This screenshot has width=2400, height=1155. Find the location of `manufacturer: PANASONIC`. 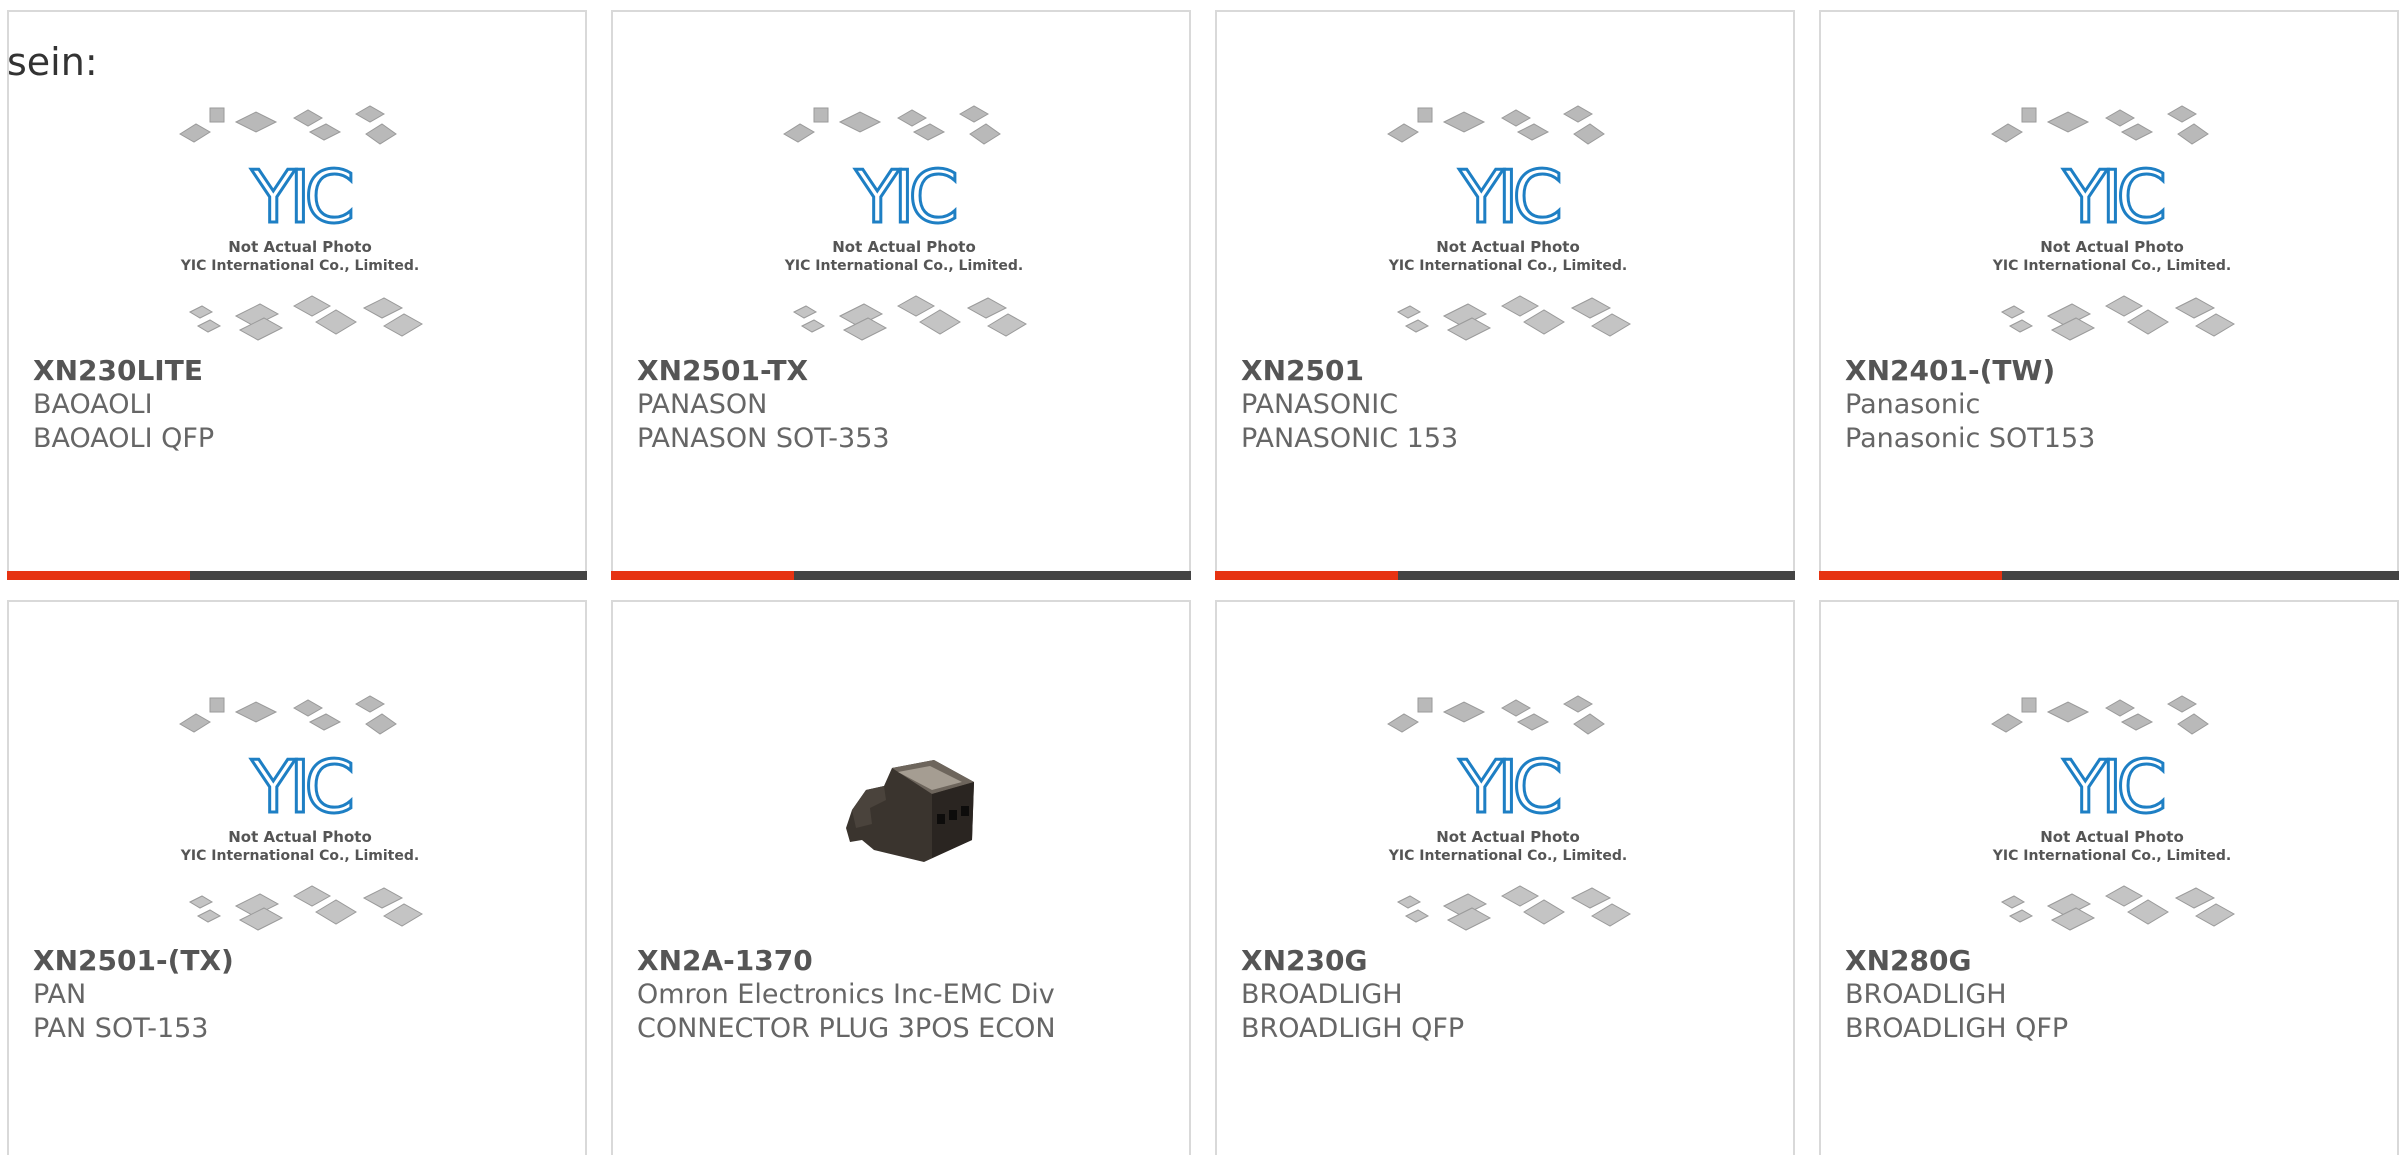

manufacturer: PANASONIC is located at coordinates (1320, 404).